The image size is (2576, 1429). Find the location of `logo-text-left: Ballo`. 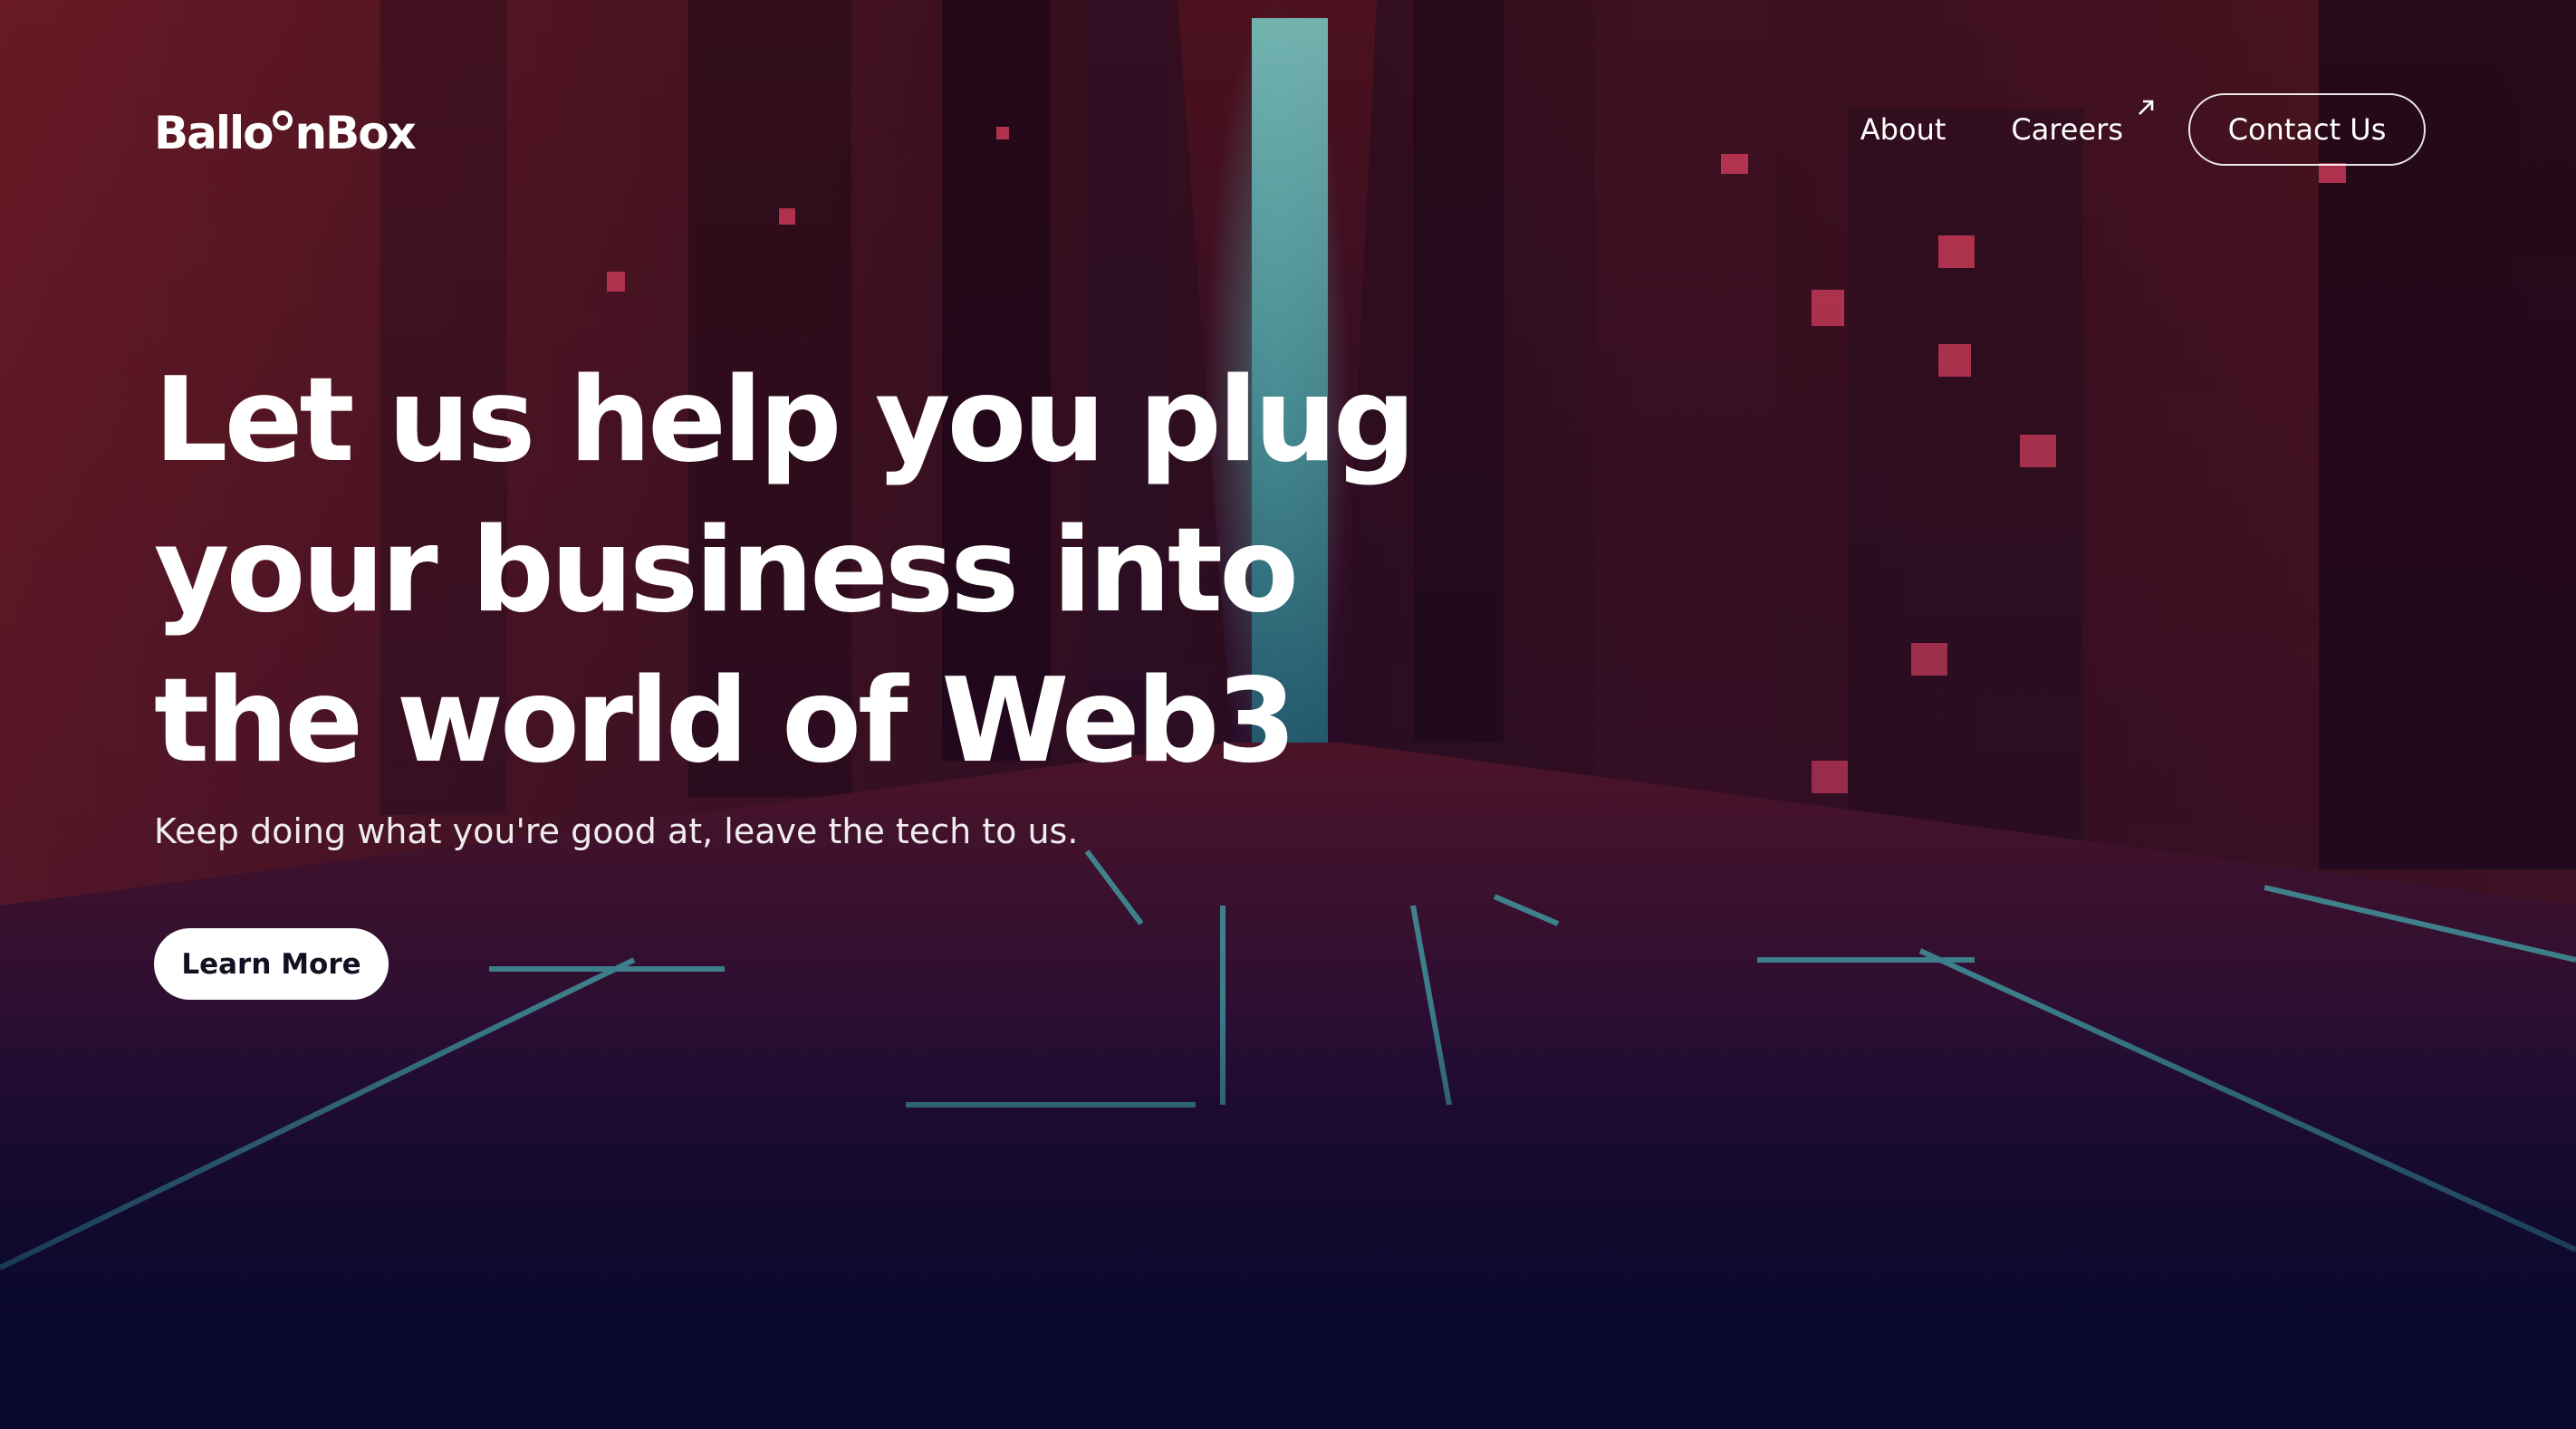

logo-text-left: Ballo is located at coordinates (214, 133).